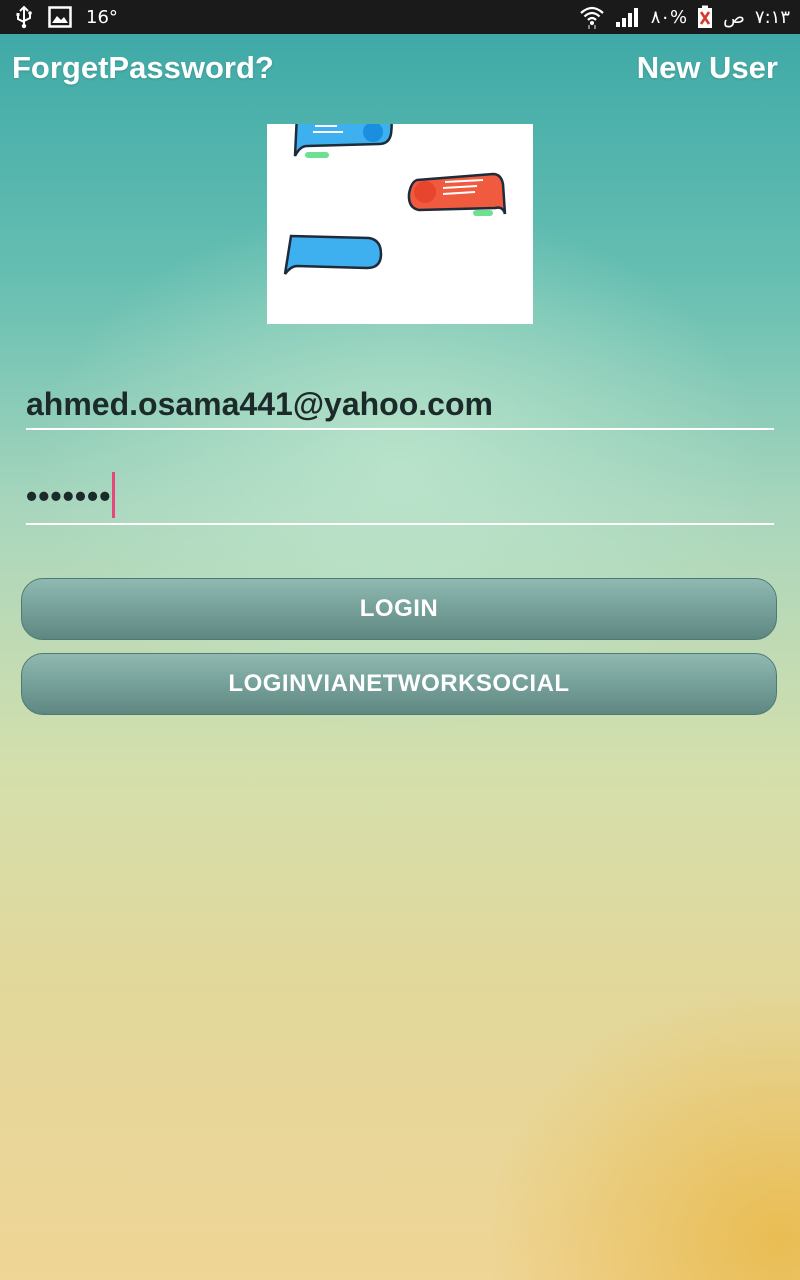 The height and width of the screenshot is (1280, 800). What do you see at coordinates (400, 498) in the screenshot?
I see `password-field: •••••••` at bounding box center [400, 498].